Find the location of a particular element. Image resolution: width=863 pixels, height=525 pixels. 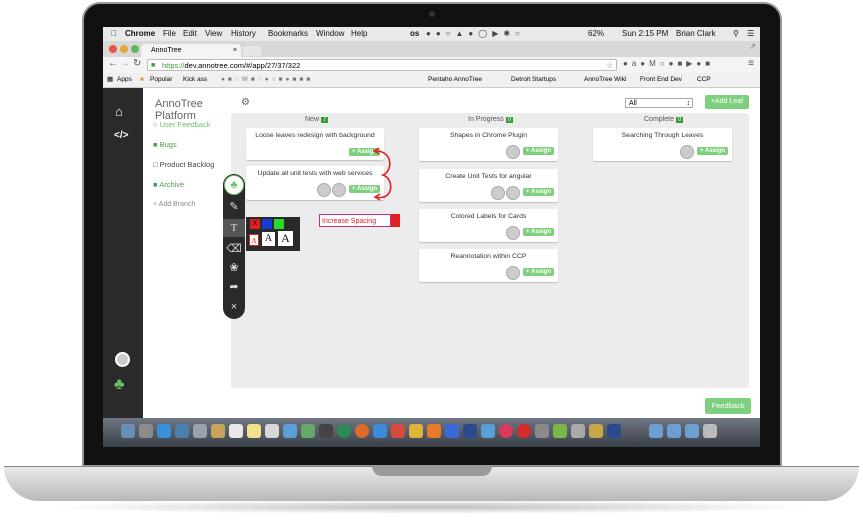

battery-text: 62% is located at coordinates (596, 34).